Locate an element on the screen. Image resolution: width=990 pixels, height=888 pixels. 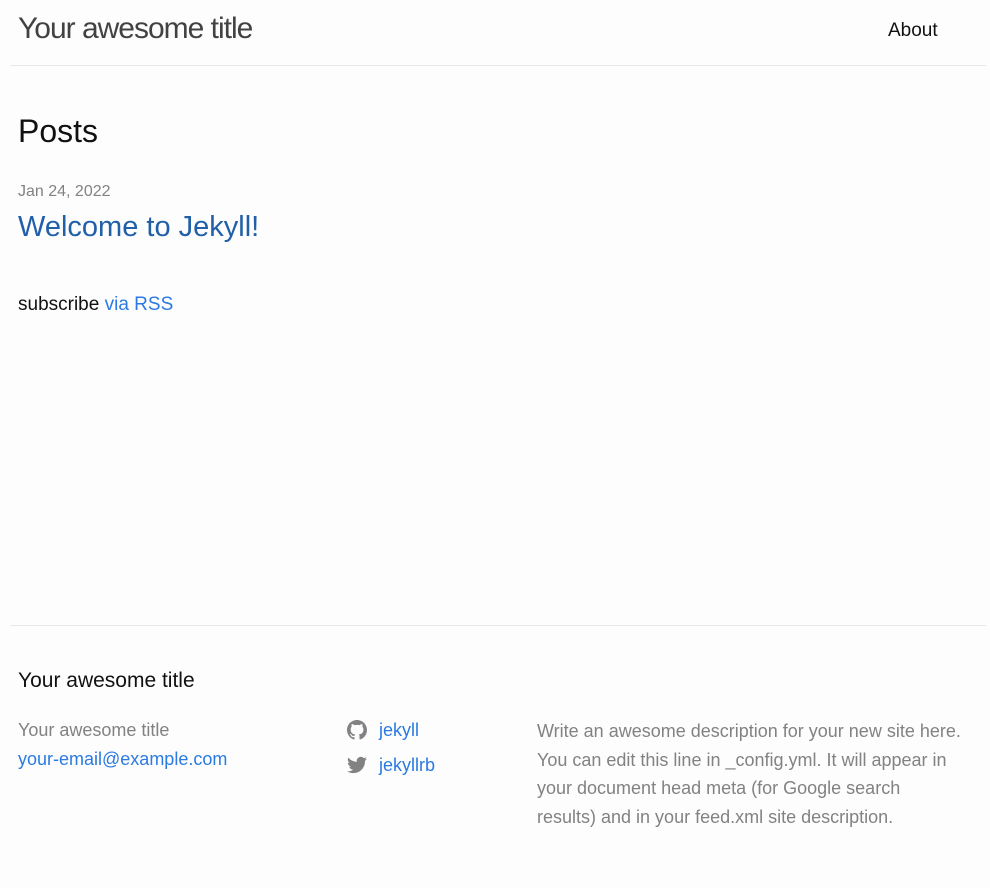
footer-email-link: your-email@example.com is located at coordinates (122, 759).